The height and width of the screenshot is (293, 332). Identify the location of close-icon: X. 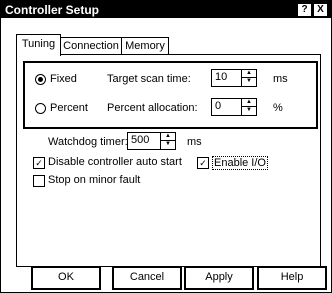
(320, 10).